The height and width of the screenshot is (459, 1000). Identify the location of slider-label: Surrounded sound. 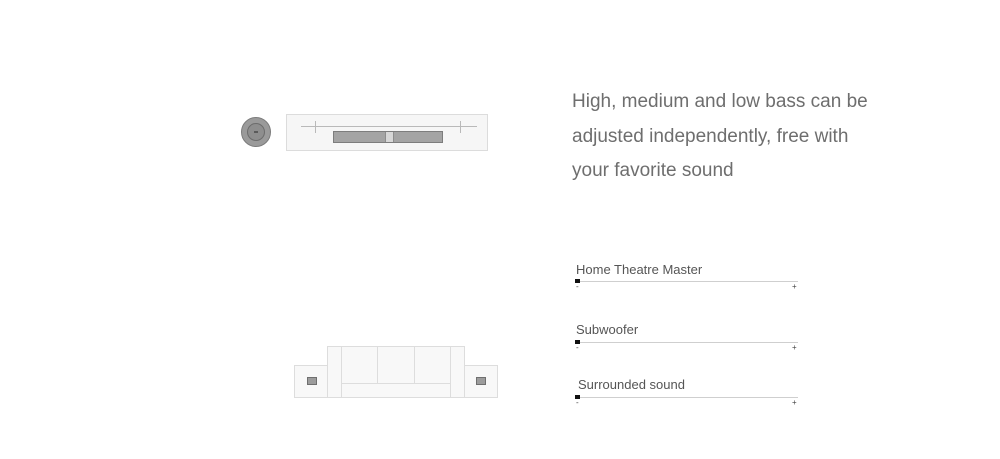
(631, 384).